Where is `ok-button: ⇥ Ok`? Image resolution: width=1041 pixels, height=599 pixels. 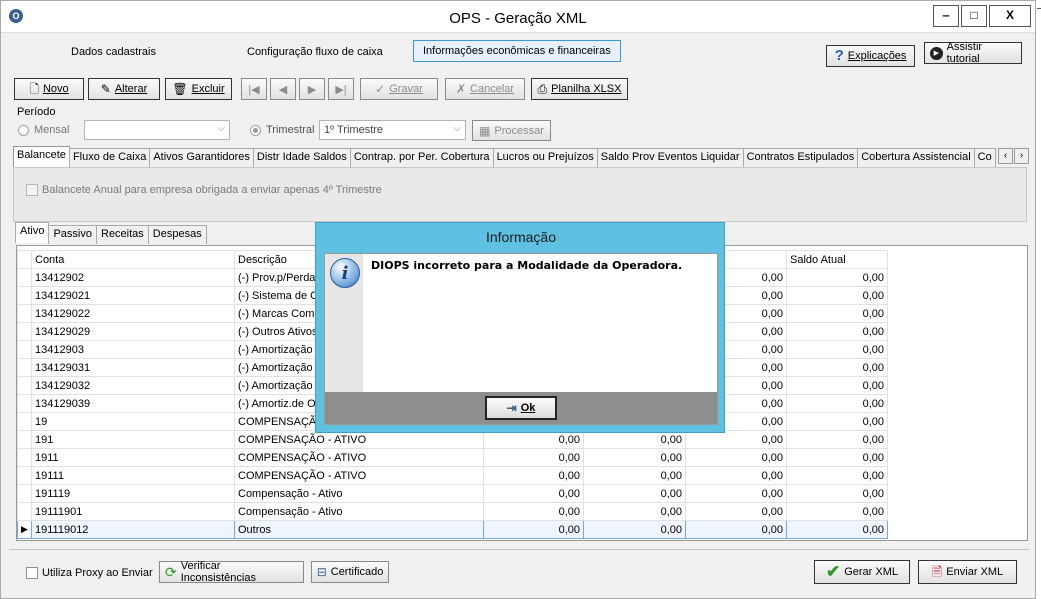 ok-button: ⇥ Ok is located at coordinates (521, 408).